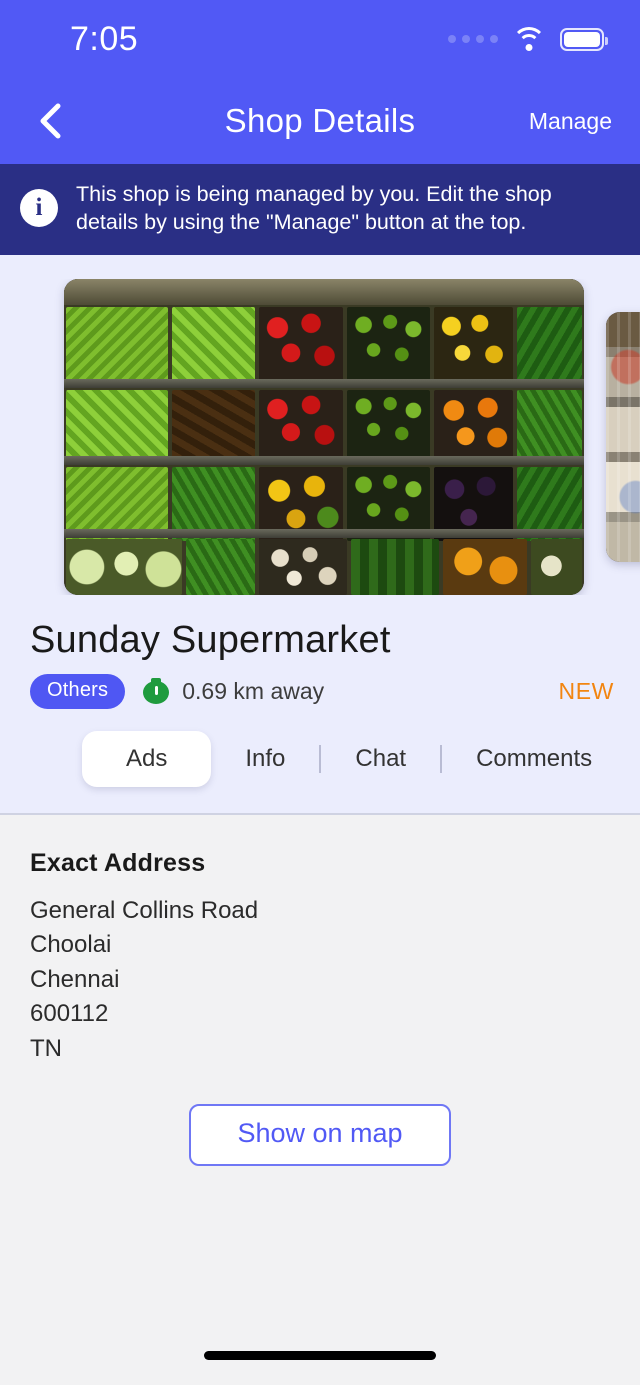  What do you see at coordinates (320, 761) in the screenshot?
I see `tab-bar: Ads Info Chat Comments` at bounding box center [320, 761].